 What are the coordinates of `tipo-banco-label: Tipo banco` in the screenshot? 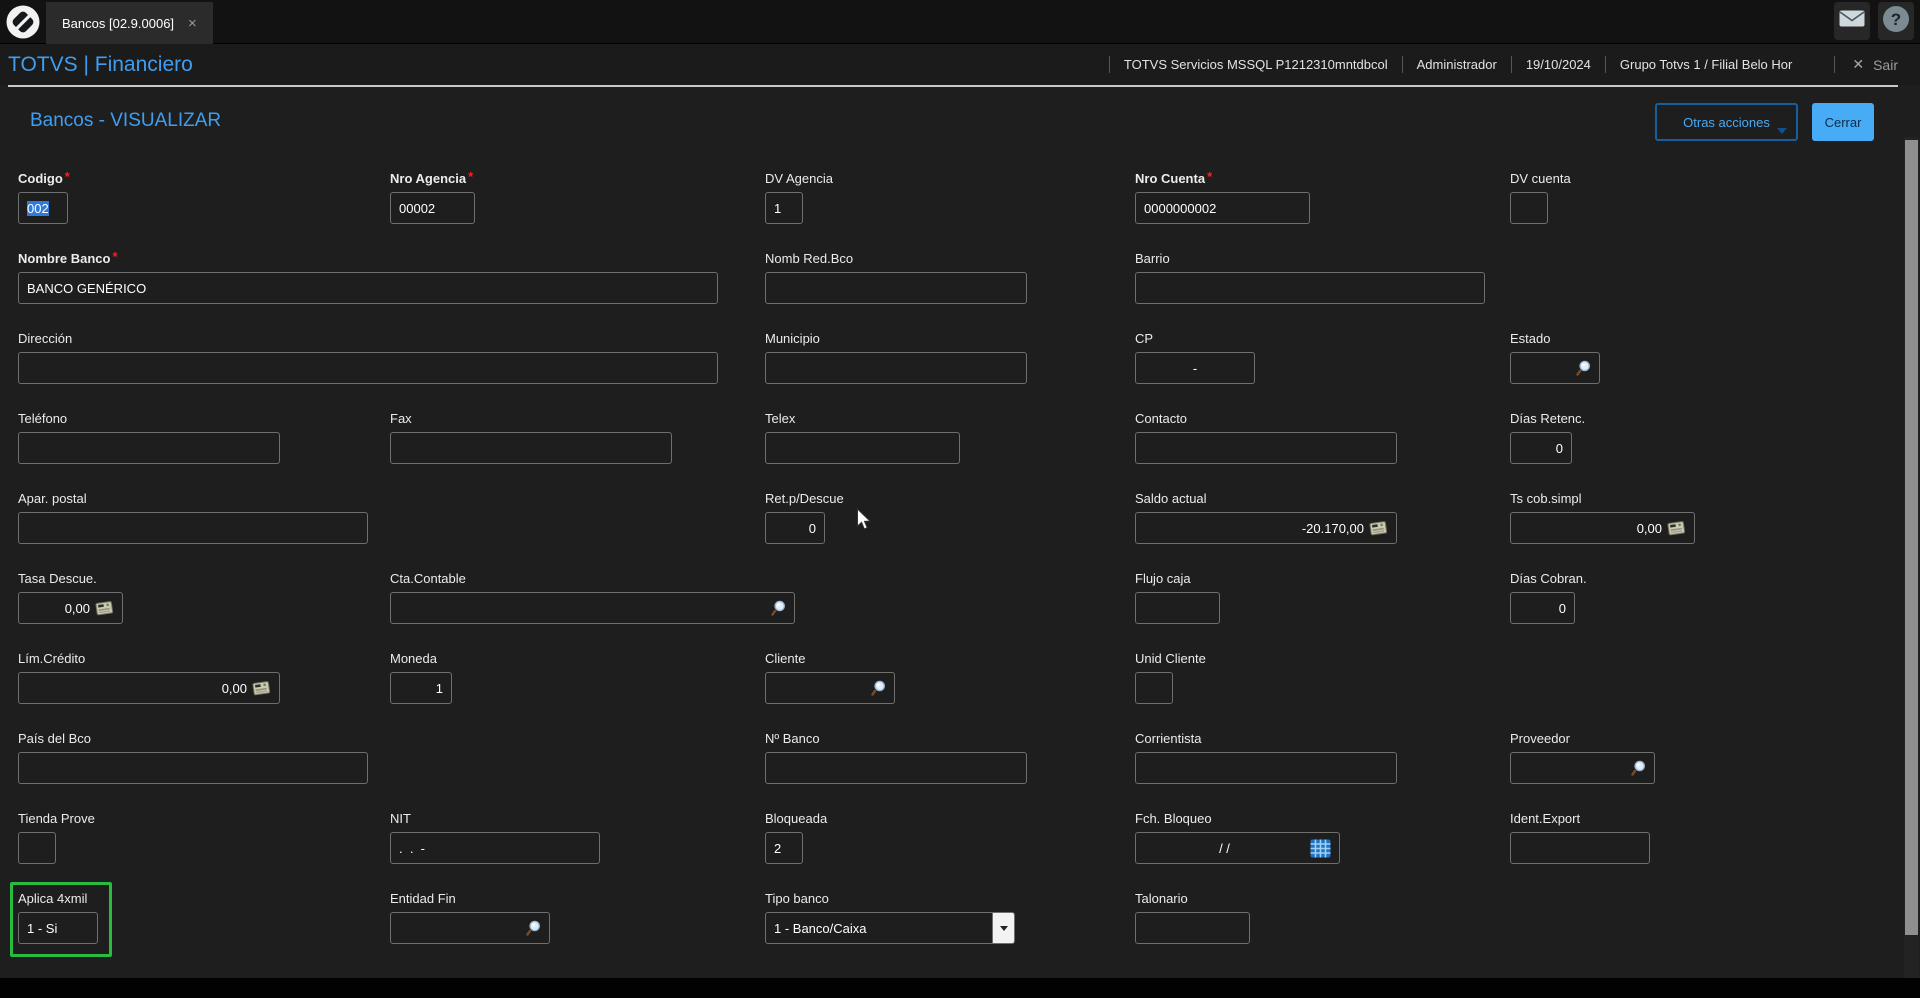 It's located at (797, 898).